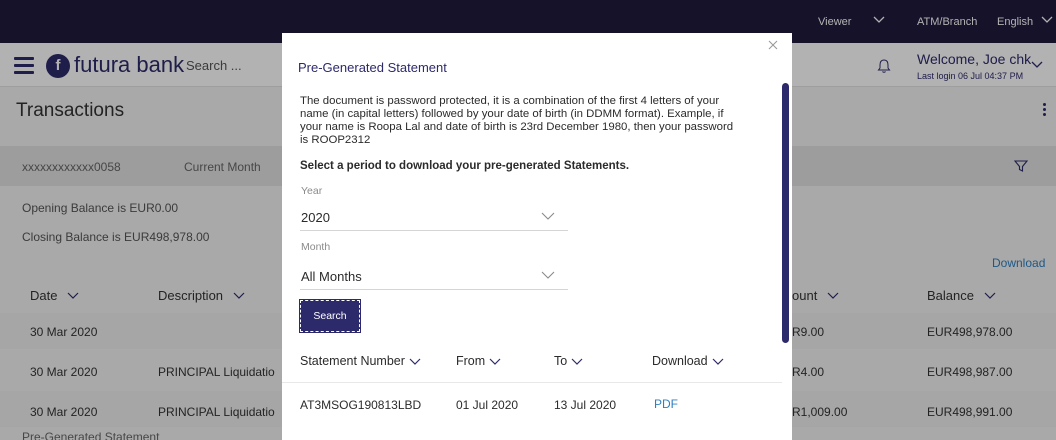 Image resolution: width=1056 pixels, height=440 pixels. What do you see at coordinates (487, 405) in the screenshot?
I see `statement-from-date: 01 Jul 2020` at bounding box center [487, 405].